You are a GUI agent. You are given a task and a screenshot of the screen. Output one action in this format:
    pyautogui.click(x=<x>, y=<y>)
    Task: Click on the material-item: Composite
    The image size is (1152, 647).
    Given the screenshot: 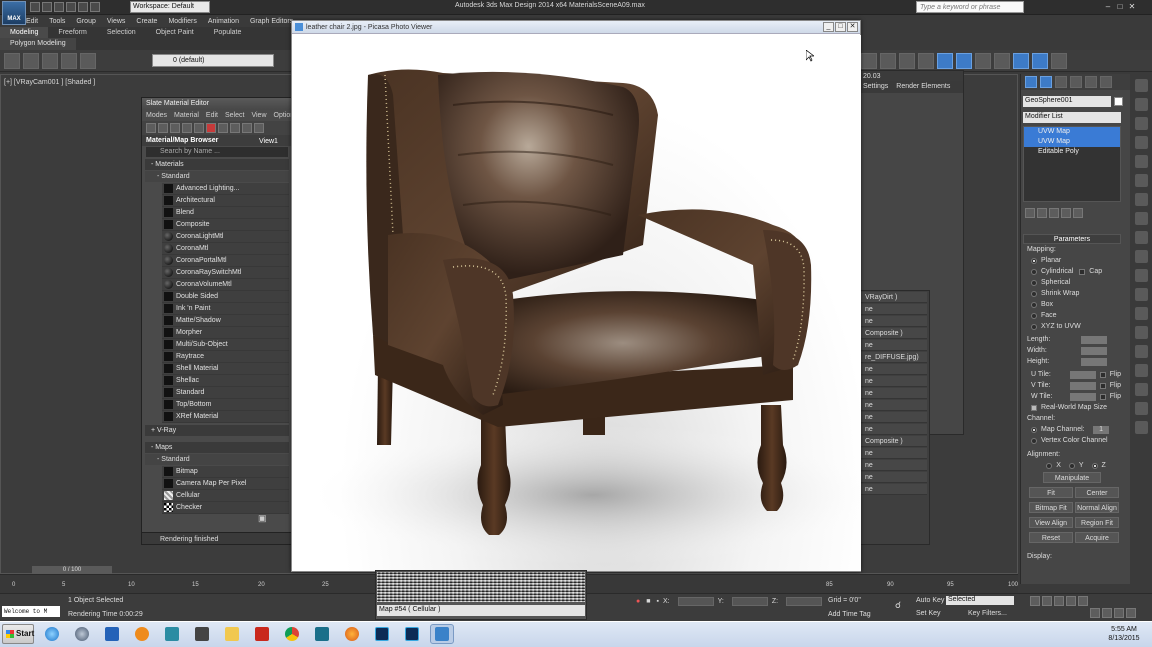 What is the action you would take?
    pyautogui.click(x=225, y=225)
    